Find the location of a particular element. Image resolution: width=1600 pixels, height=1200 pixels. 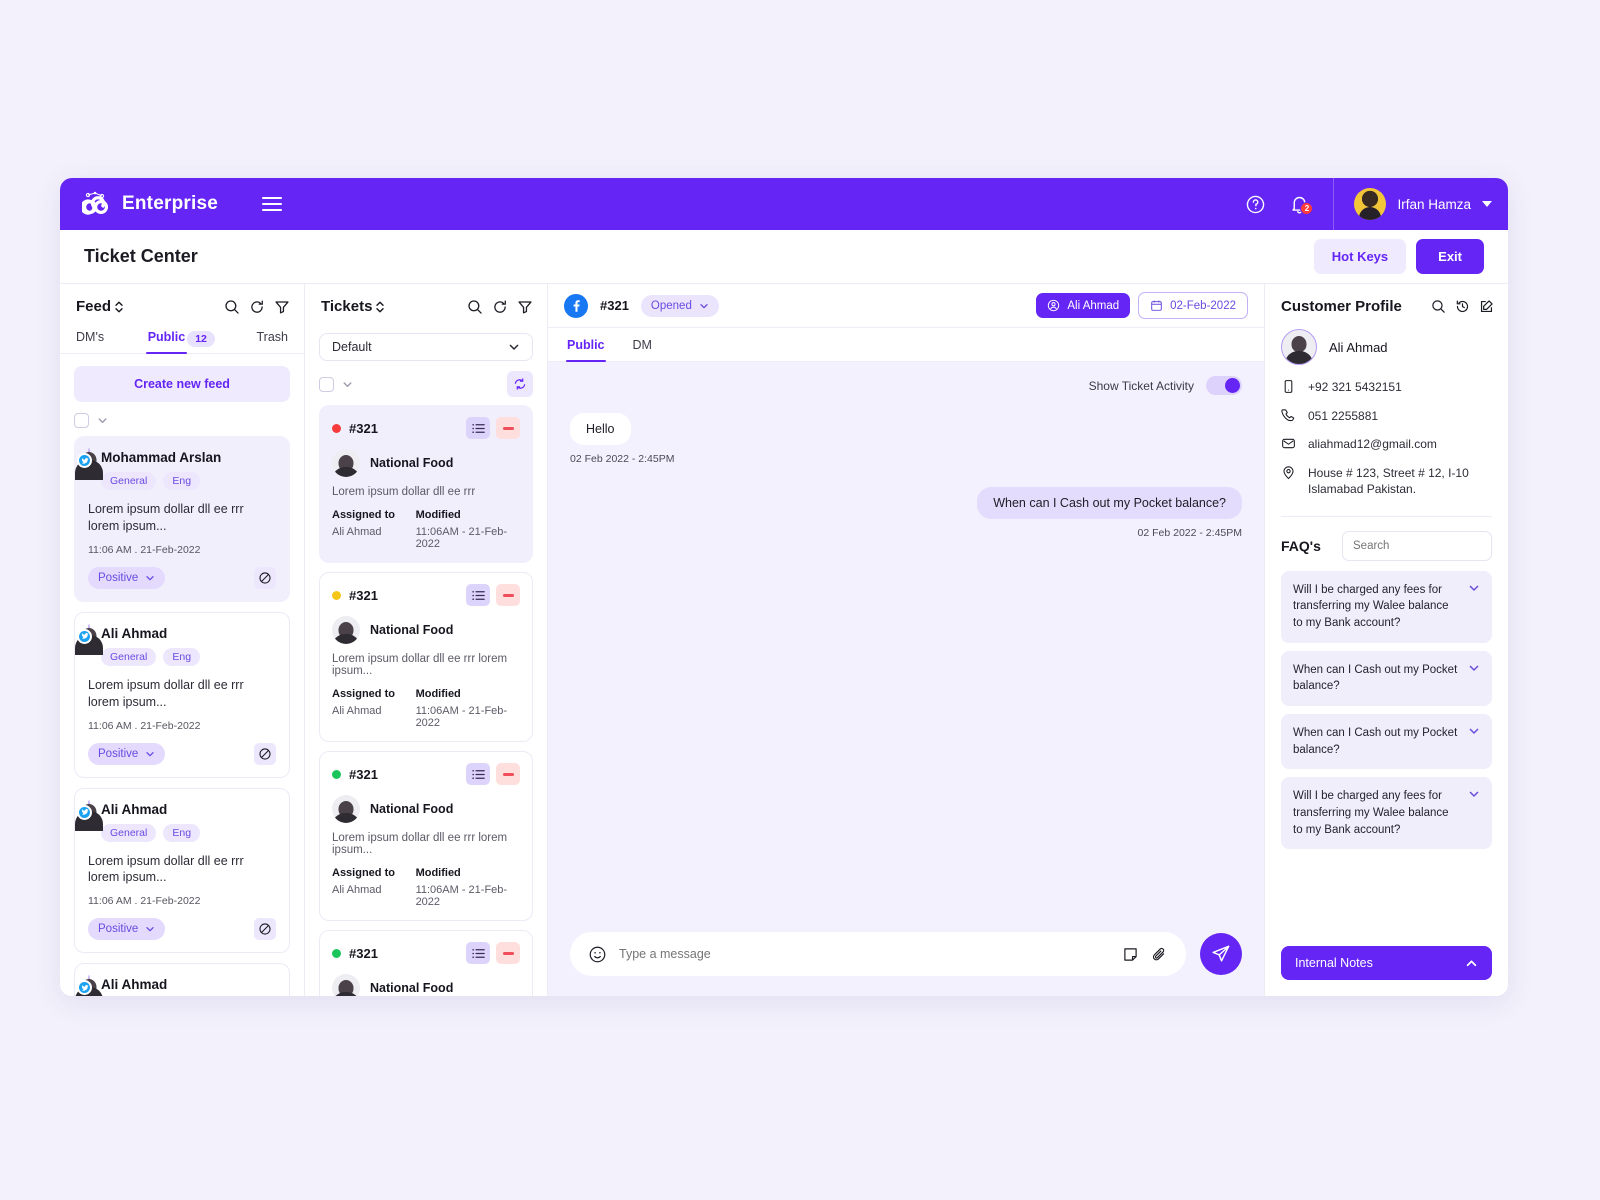

edit-icon is located at coordinates (1486, 306).